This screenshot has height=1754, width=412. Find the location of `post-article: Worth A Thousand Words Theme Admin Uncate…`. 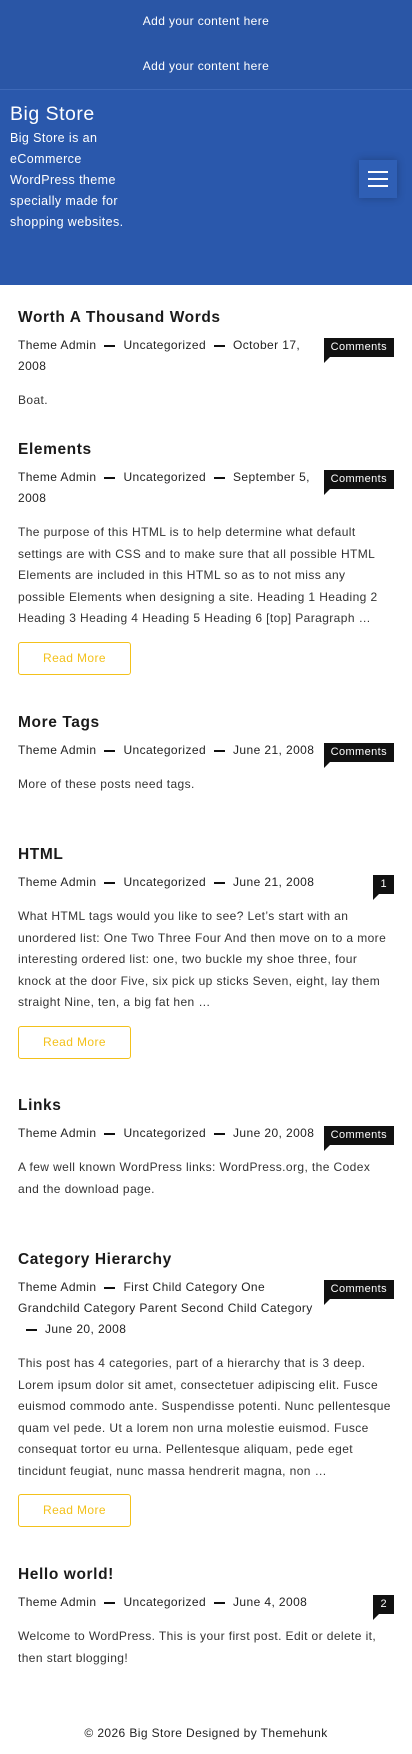

post-article: Worth A Thousand Words Theme Admin Uncate… is located at coordinates (206, 360).